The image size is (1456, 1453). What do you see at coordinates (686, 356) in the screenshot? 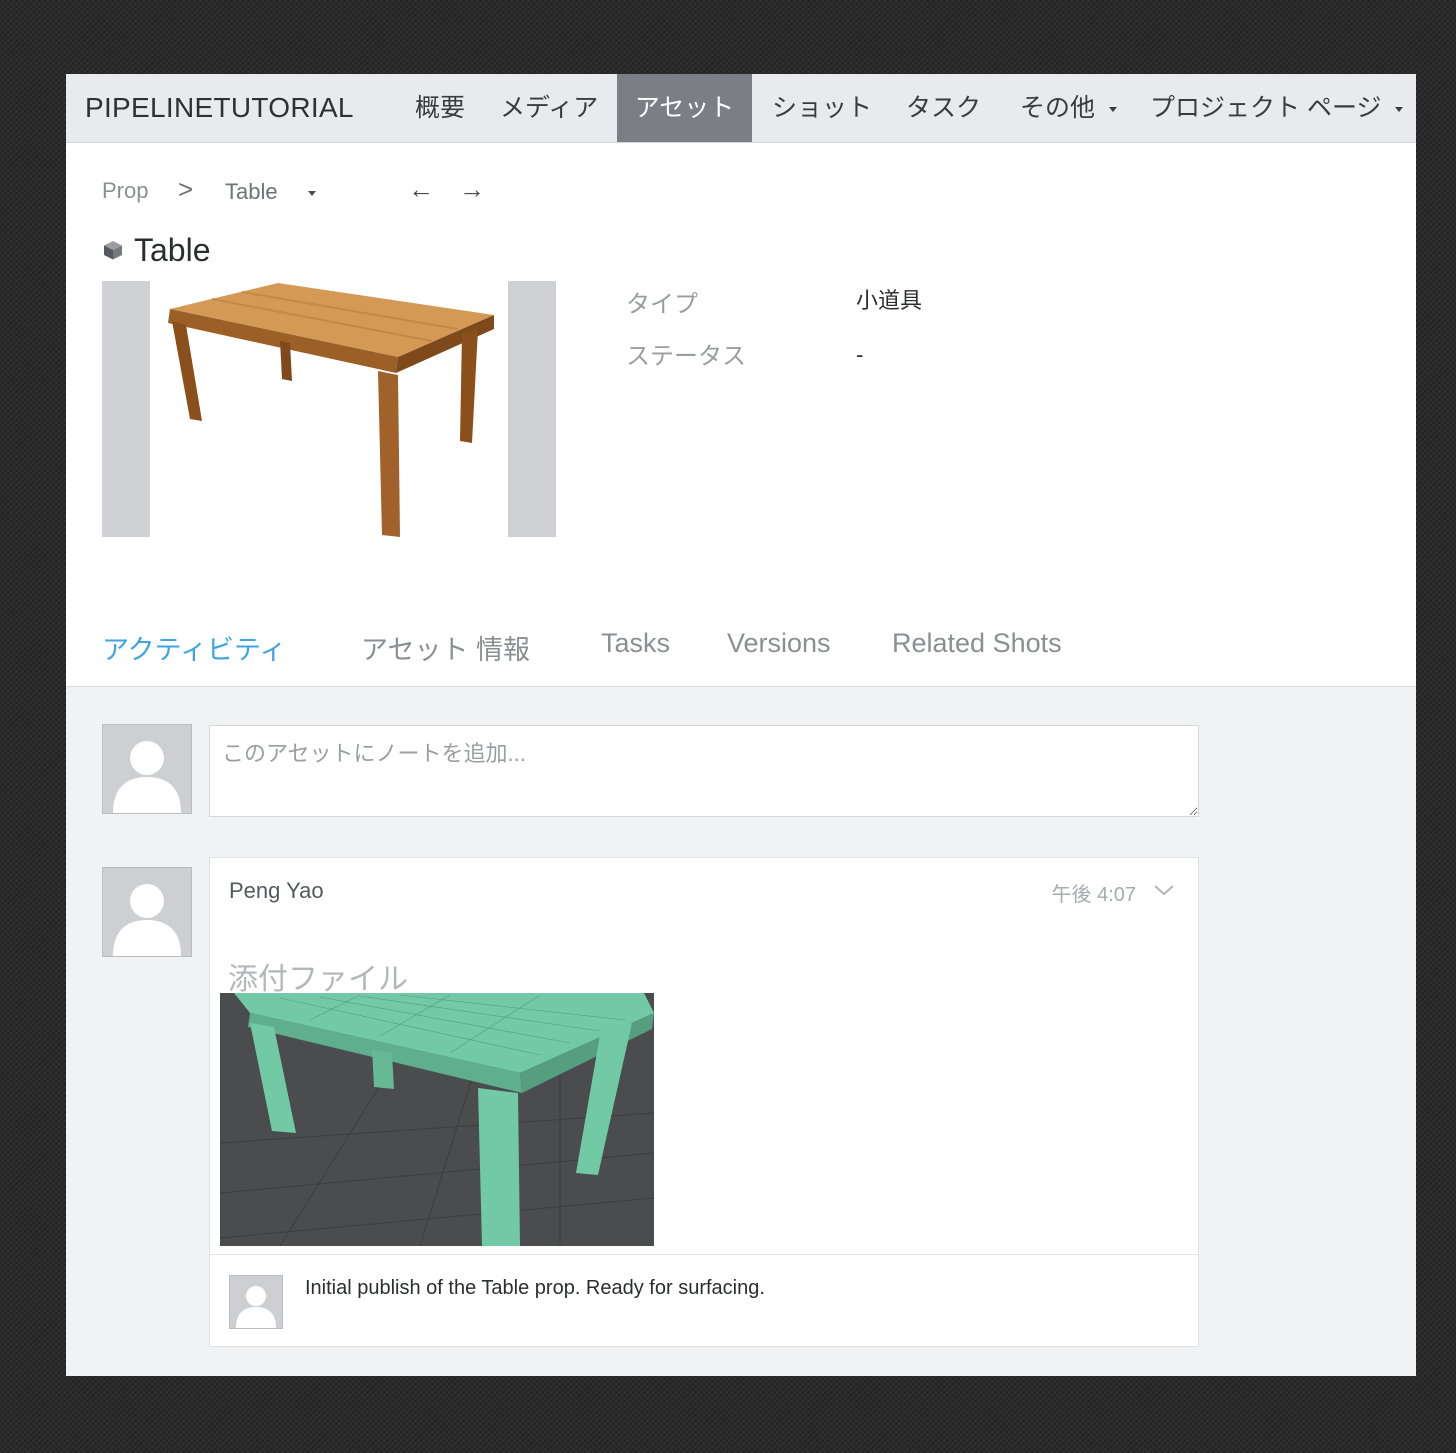
I see `status-label: ステータス` at bounding box center [686, 356].